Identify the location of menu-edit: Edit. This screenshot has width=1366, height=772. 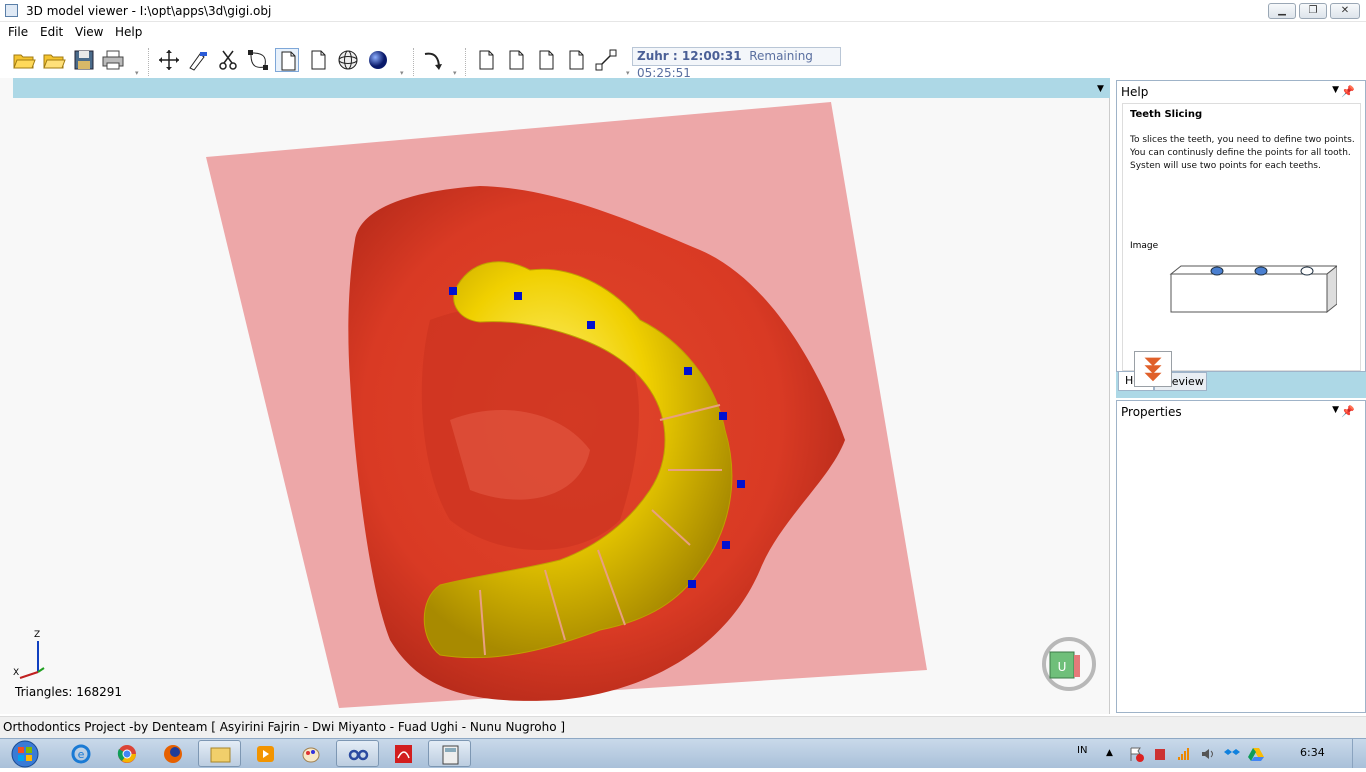
(51, 32).